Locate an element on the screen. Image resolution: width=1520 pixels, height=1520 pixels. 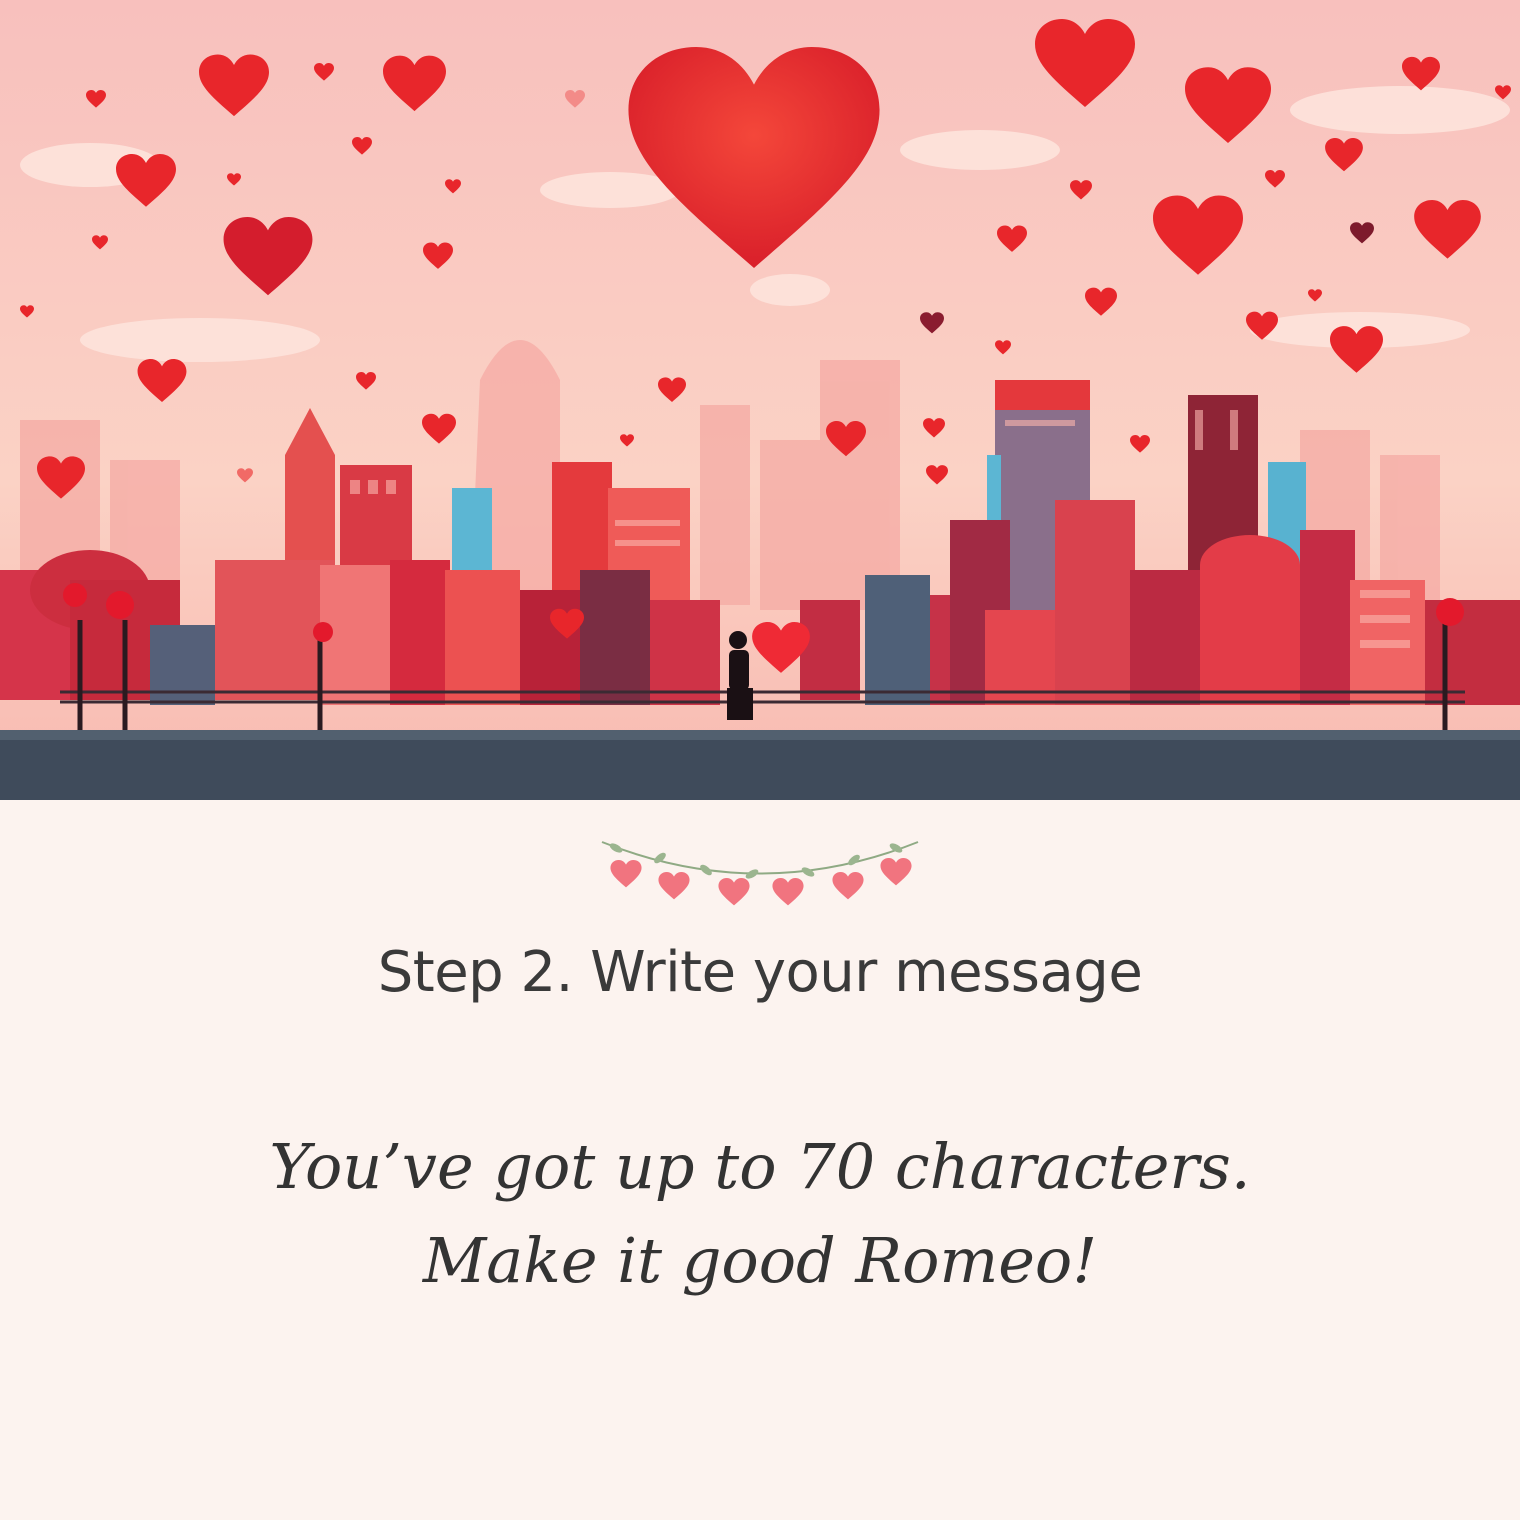
hint-line-1: You’ve got up to 70 characters. is located at coordinates (760, 1166).